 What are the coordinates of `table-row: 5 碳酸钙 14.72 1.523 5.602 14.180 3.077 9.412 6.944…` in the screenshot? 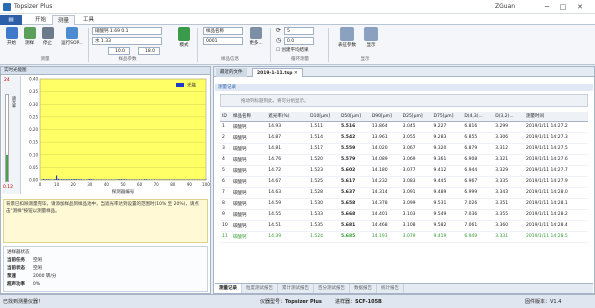 It's located at (404, 170).